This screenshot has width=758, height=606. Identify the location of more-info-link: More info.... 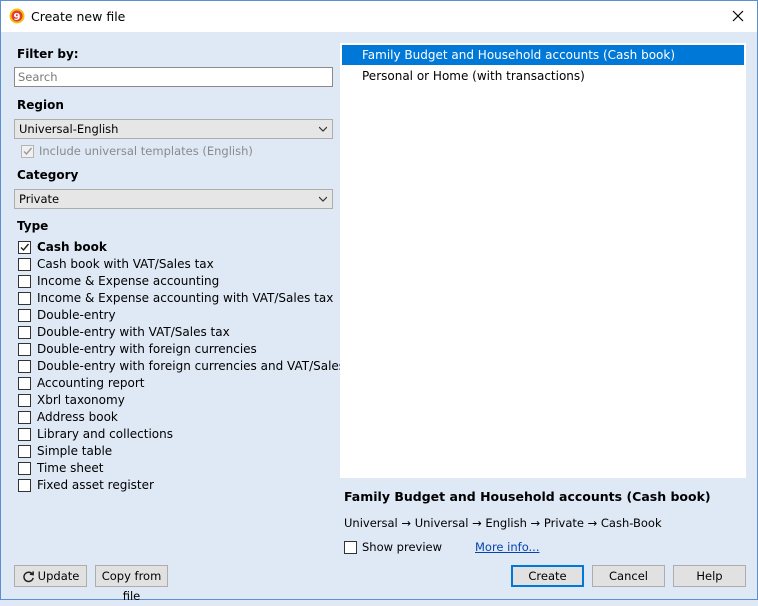
(507, 547).